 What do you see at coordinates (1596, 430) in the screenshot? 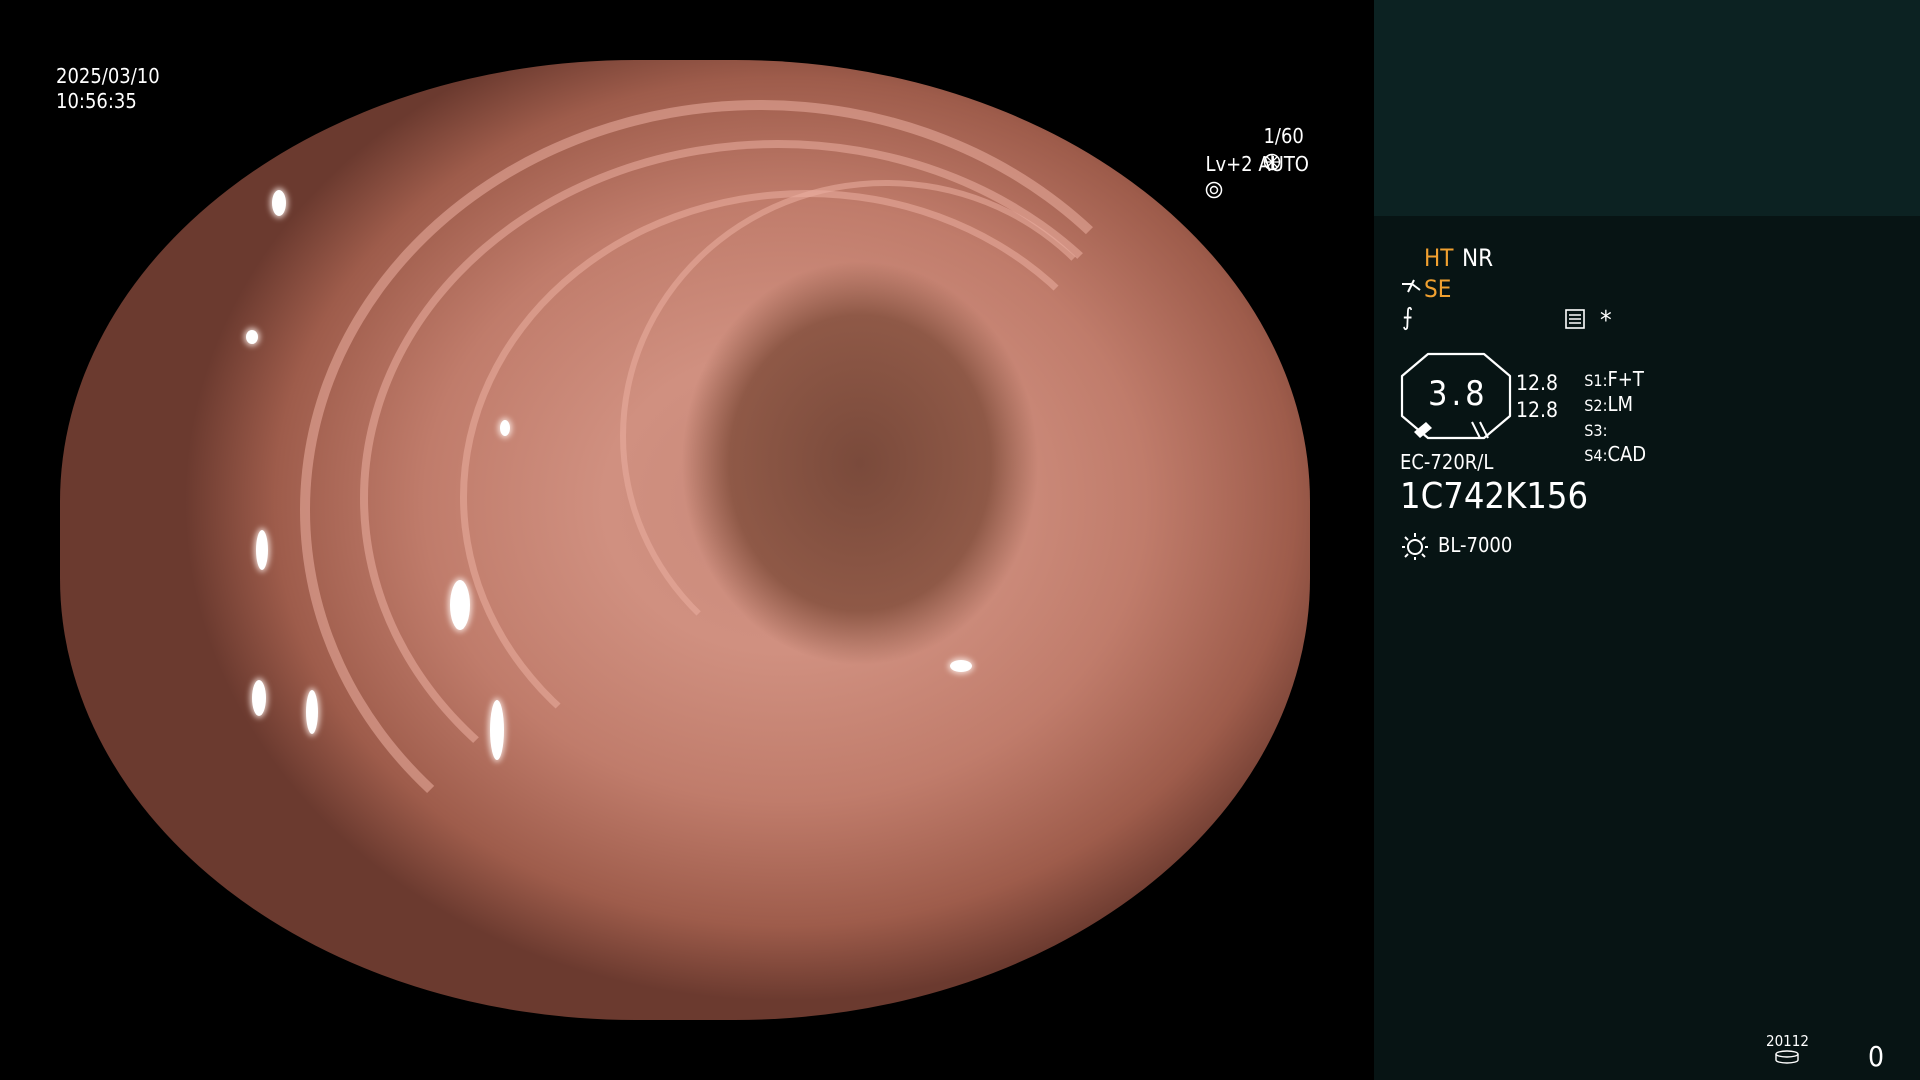
I see `switch-key: S3:` at bounding box center [1596, 430].